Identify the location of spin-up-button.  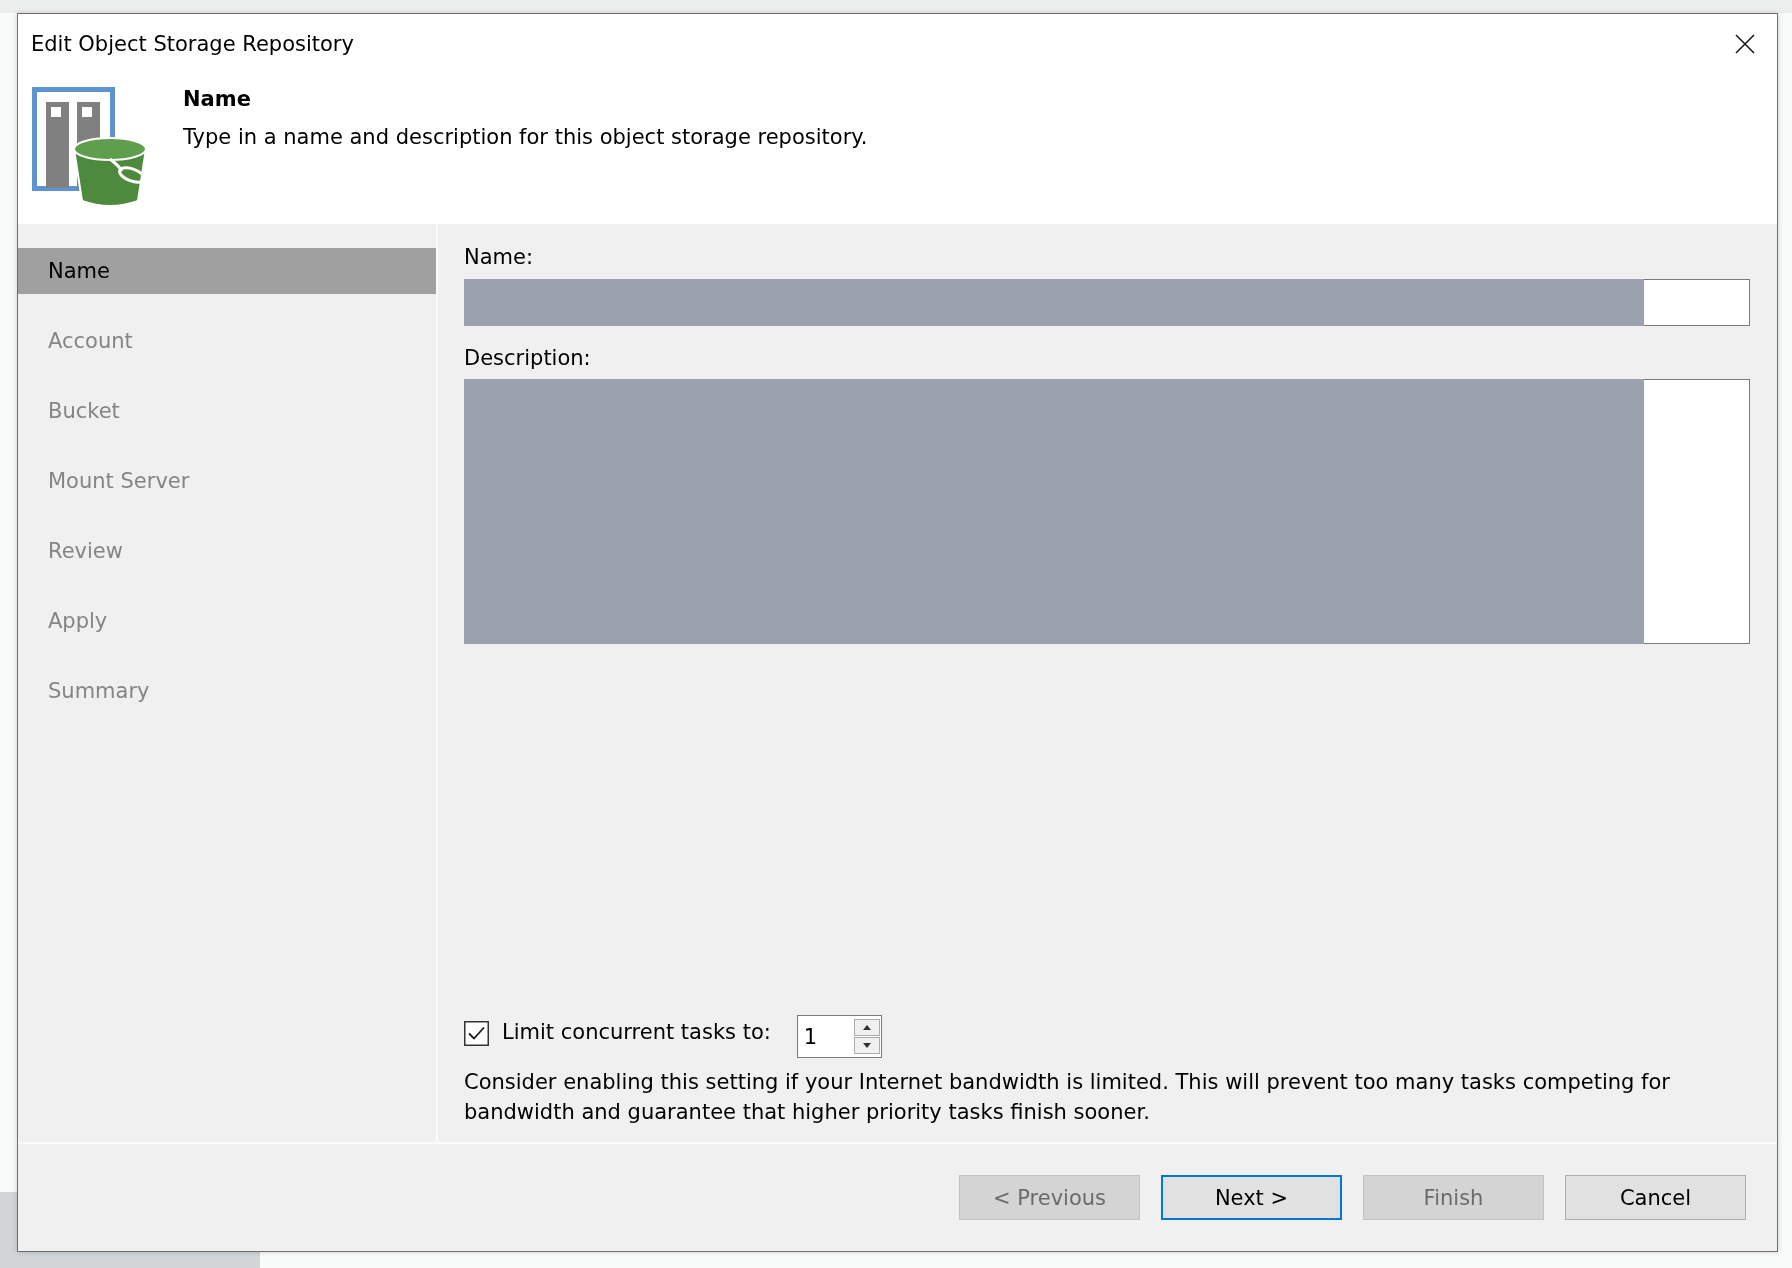
(866, 1027).